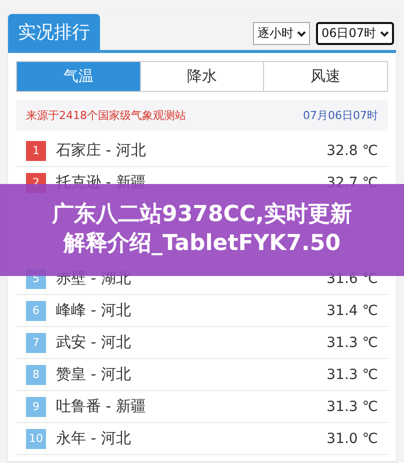  Describe the element at coordinates (94, 310) in the screenshot. I see `station-name: 峰峰 - 河北` at that location.